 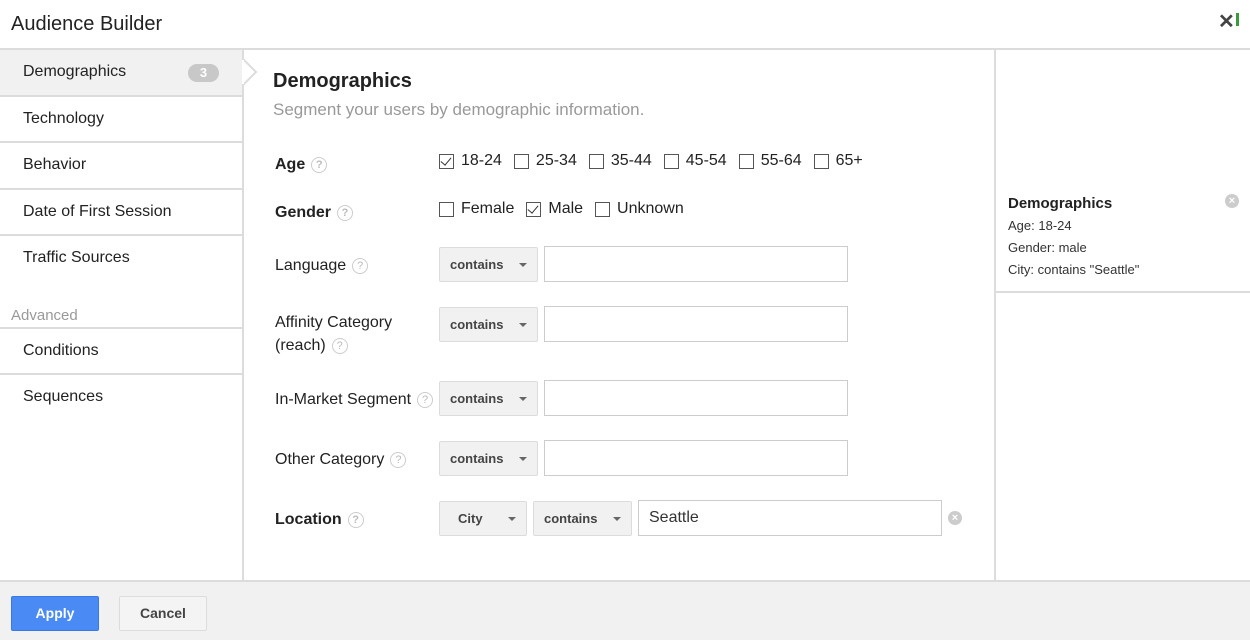 What do you see at coordinates (97, 211) in the screenshot?
I see `sidebar-item-label: Date of First Session` at bounding box center [97, 211].